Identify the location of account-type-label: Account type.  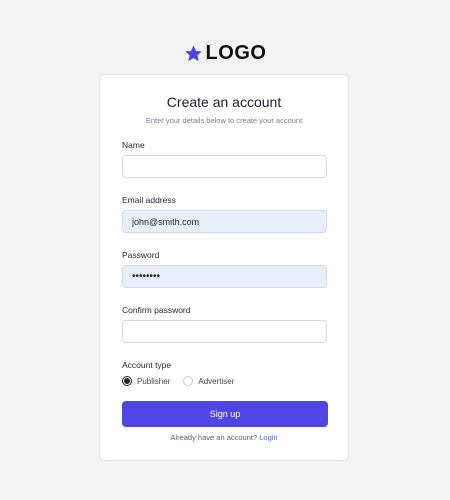
(147, 365).